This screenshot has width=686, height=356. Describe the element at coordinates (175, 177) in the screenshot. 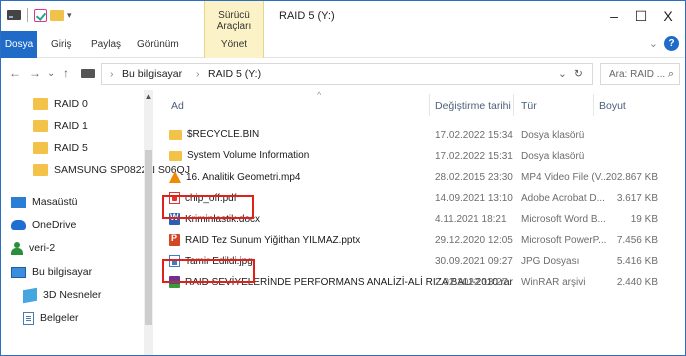

I see `video-file-icon` at that location.